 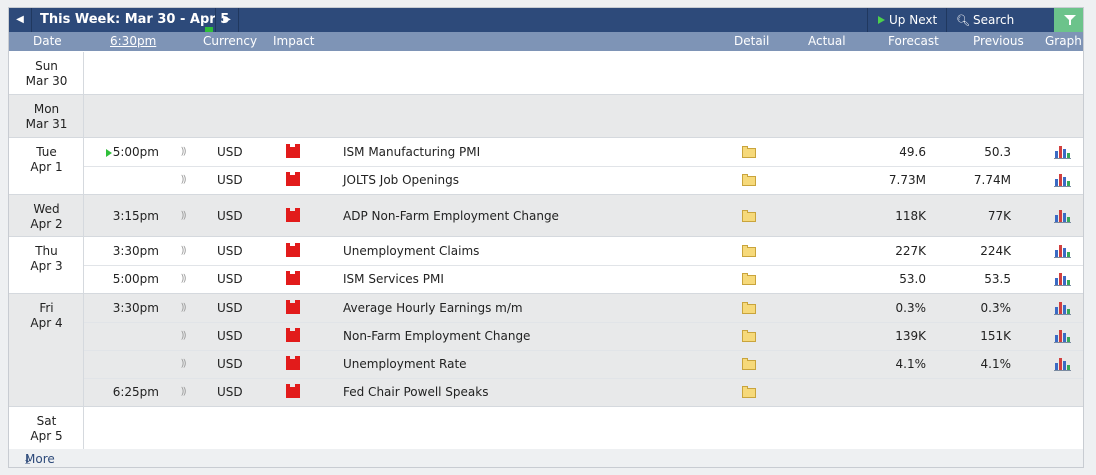 I want to click on event-row: 6:25pm ⸩ USD Fed Chair Powell Speaks, so click(x=546, y=392).